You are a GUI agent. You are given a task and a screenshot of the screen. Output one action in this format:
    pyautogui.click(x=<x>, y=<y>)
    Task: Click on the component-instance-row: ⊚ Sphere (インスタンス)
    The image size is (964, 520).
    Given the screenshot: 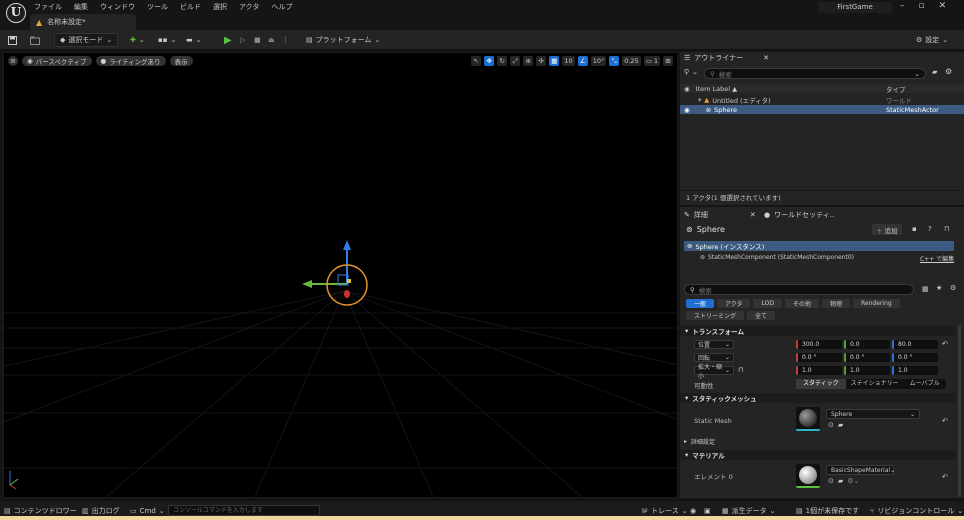 What is the action you would take?
    pyautogui.click(x=819, y=246)
    